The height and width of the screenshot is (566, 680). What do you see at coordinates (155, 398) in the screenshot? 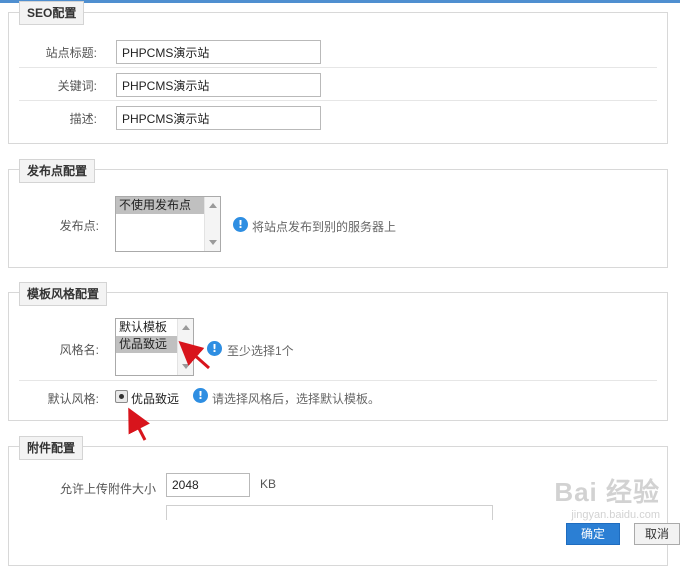
I see `default-style-option: 优品致远` at bounding box center [155, 398].